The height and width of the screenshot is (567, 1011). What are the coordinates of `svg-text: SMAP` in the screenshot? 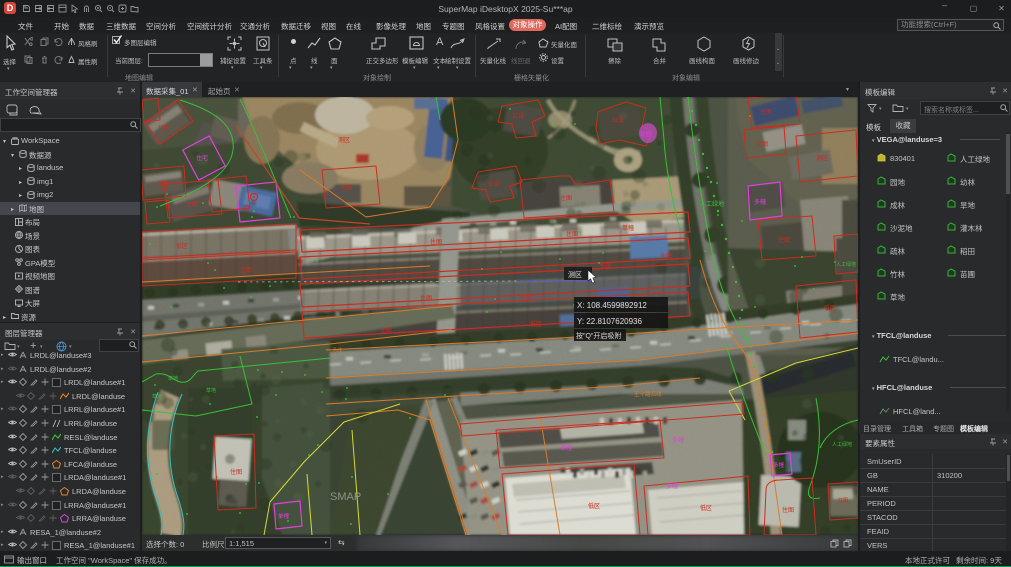 It's located at (345, 497).